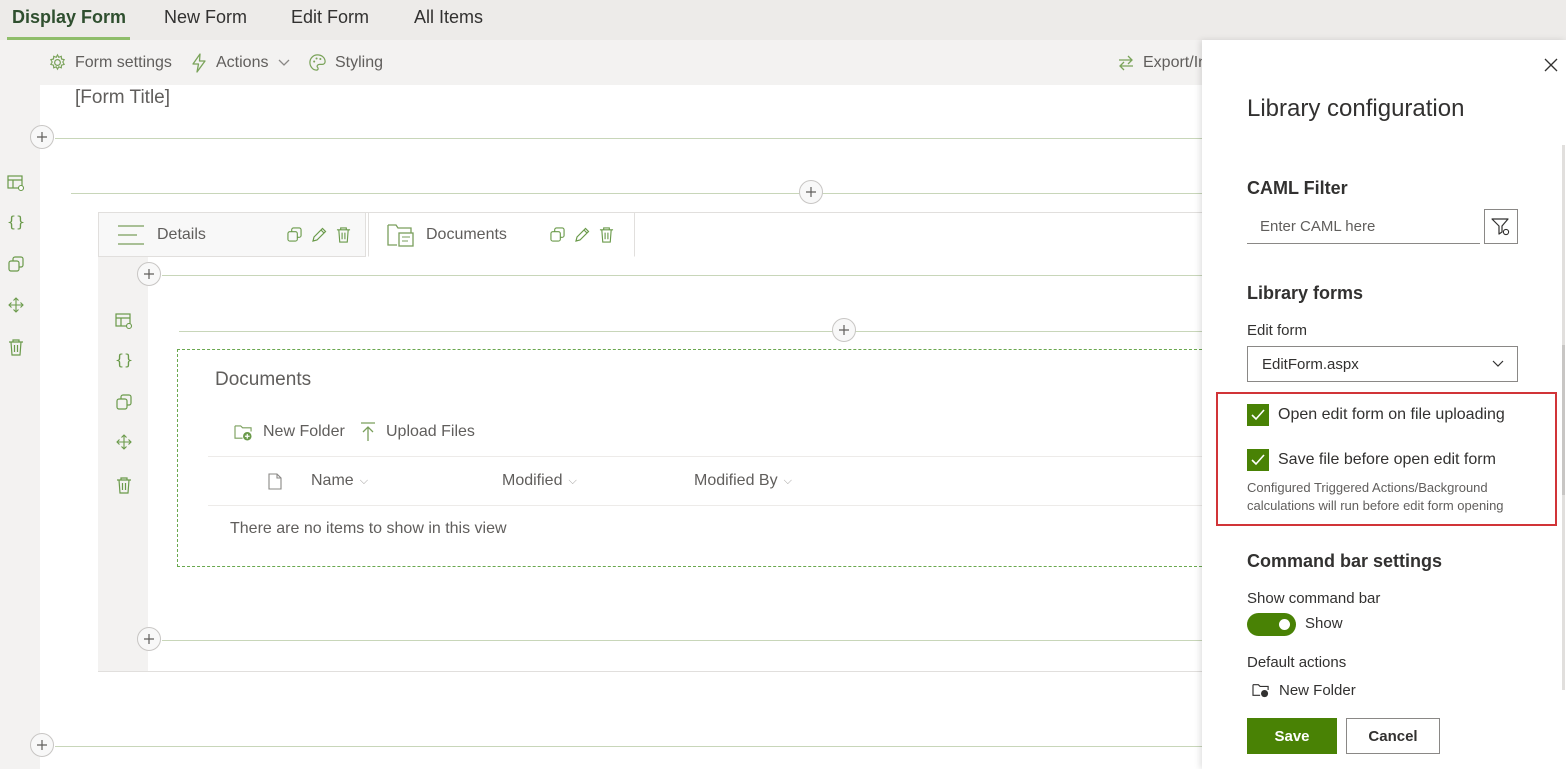 Image resolution: width=1566 pixels, height=769 pixels. What do you see at coordinates (368, 431) in the screenshot?
I see `upload-icon` at bounding box center [368, 431].